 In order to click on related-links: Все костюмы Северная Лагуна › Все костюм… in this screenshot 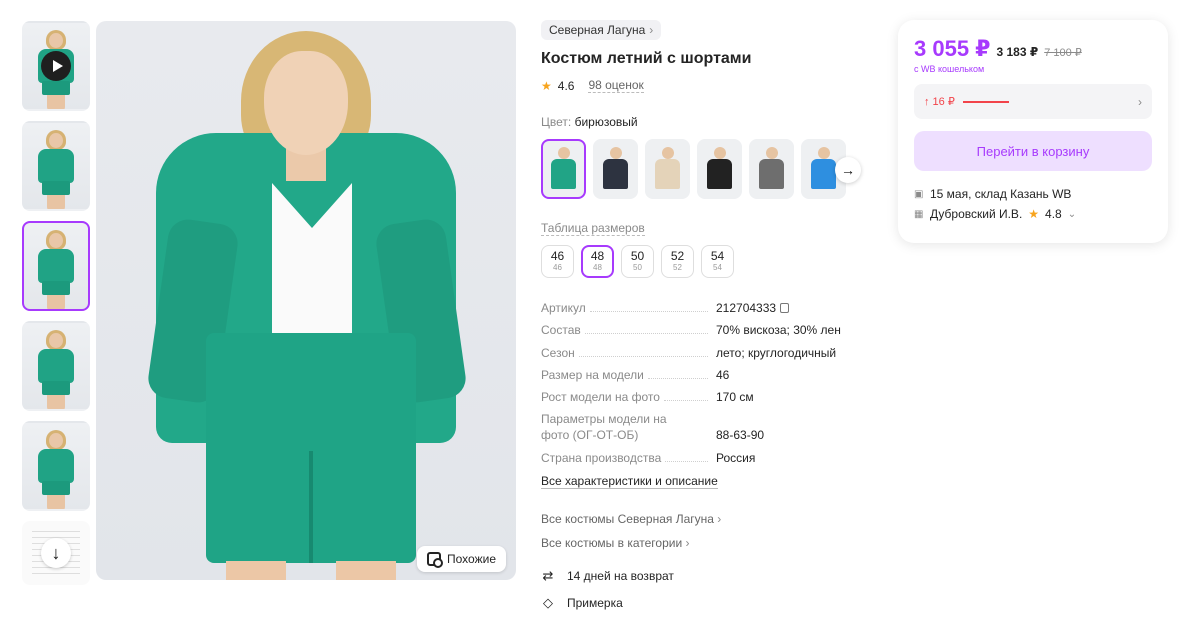, I will do `click(706, 531)`.